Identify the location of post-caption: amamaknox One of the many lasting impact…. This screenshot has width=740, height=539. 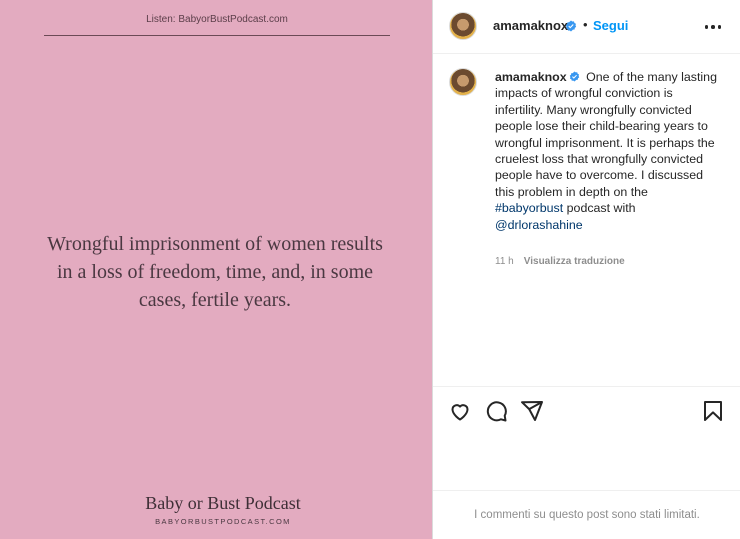
(606, 151).